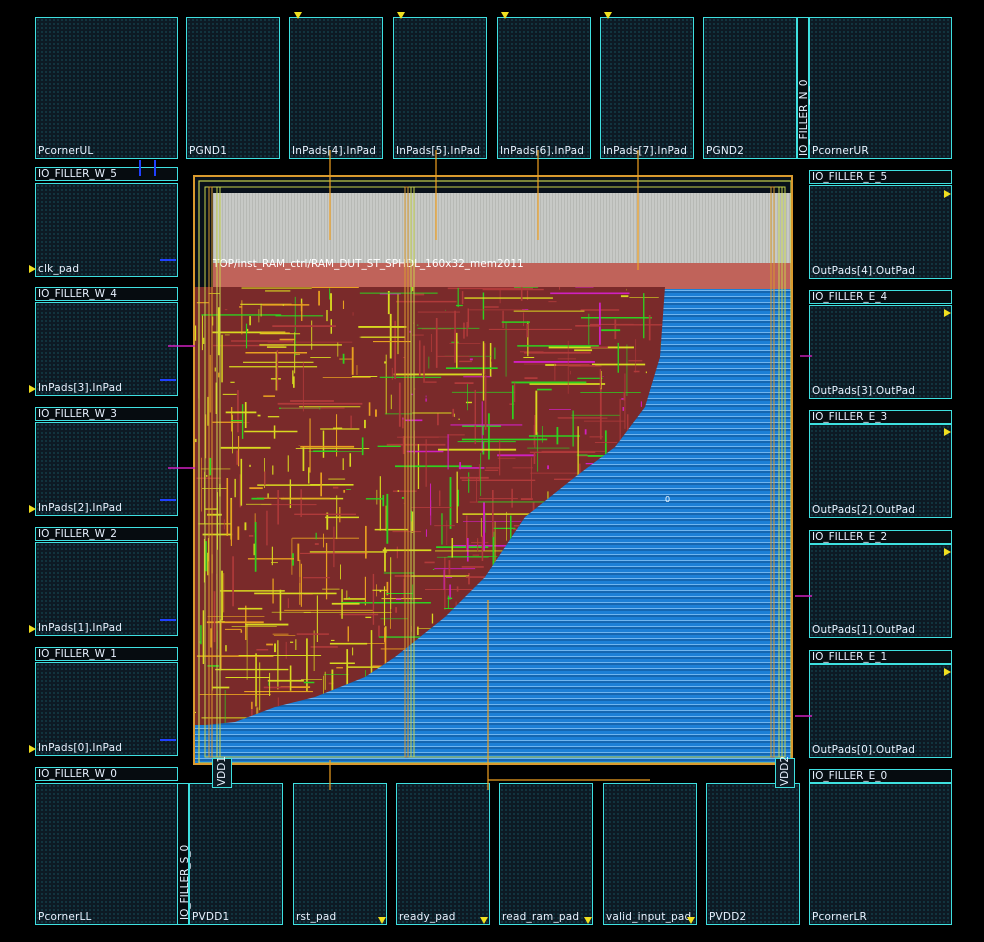 The image size is (984, 942). What do you see at coordinates (427, 917) in the screenshot?
I see `pad-label: ready_pad` at bounding box center [427, 917].